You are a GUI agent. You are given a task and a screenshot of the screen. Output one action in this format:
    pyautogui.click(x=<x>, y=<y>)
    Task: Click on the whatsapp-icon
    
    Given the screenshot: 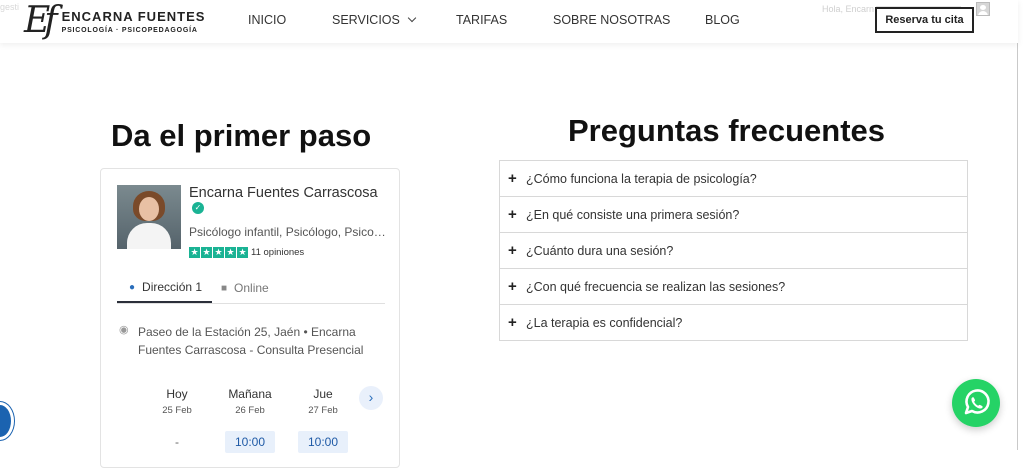 What is the action you would take?
    pyautogui.click(x=977, y=402)
    